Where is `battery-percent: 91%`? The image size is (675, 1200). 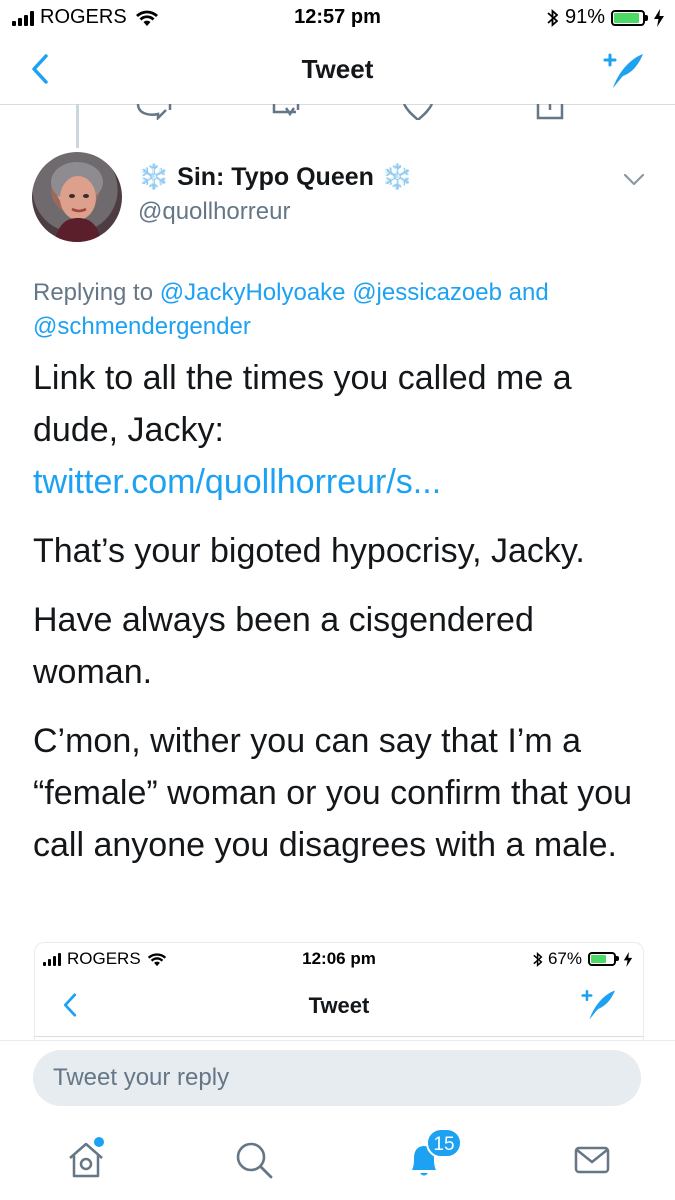
battery-percent: 91% is located at coordinates (584, 17).